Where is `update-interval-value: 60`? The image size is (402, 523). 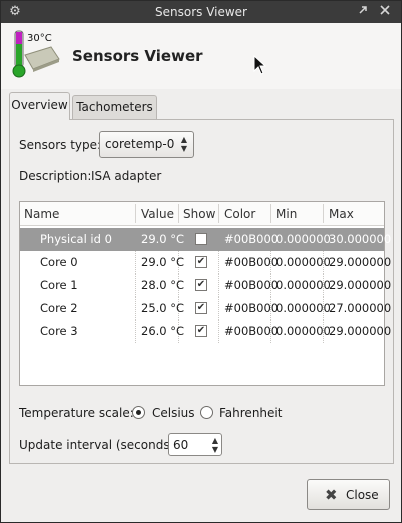
update-interval-value: 60 is located at coordinates (181, 445).